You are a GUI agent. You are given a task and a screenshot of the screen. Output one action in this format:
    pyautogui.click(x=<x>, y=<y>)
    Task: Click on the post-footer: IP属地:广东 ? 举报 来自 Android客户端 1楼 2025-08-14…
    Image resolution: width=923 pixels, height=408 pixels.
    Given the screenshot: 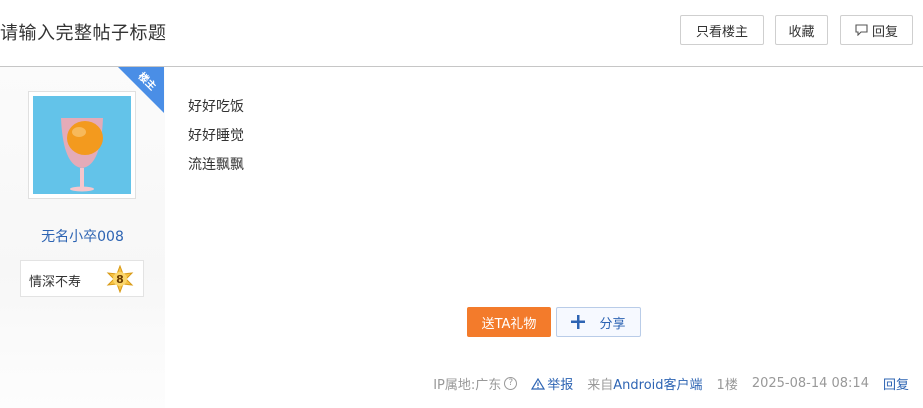 What is the action you would take?
    pyautogui.click(x=671, y=383)
    